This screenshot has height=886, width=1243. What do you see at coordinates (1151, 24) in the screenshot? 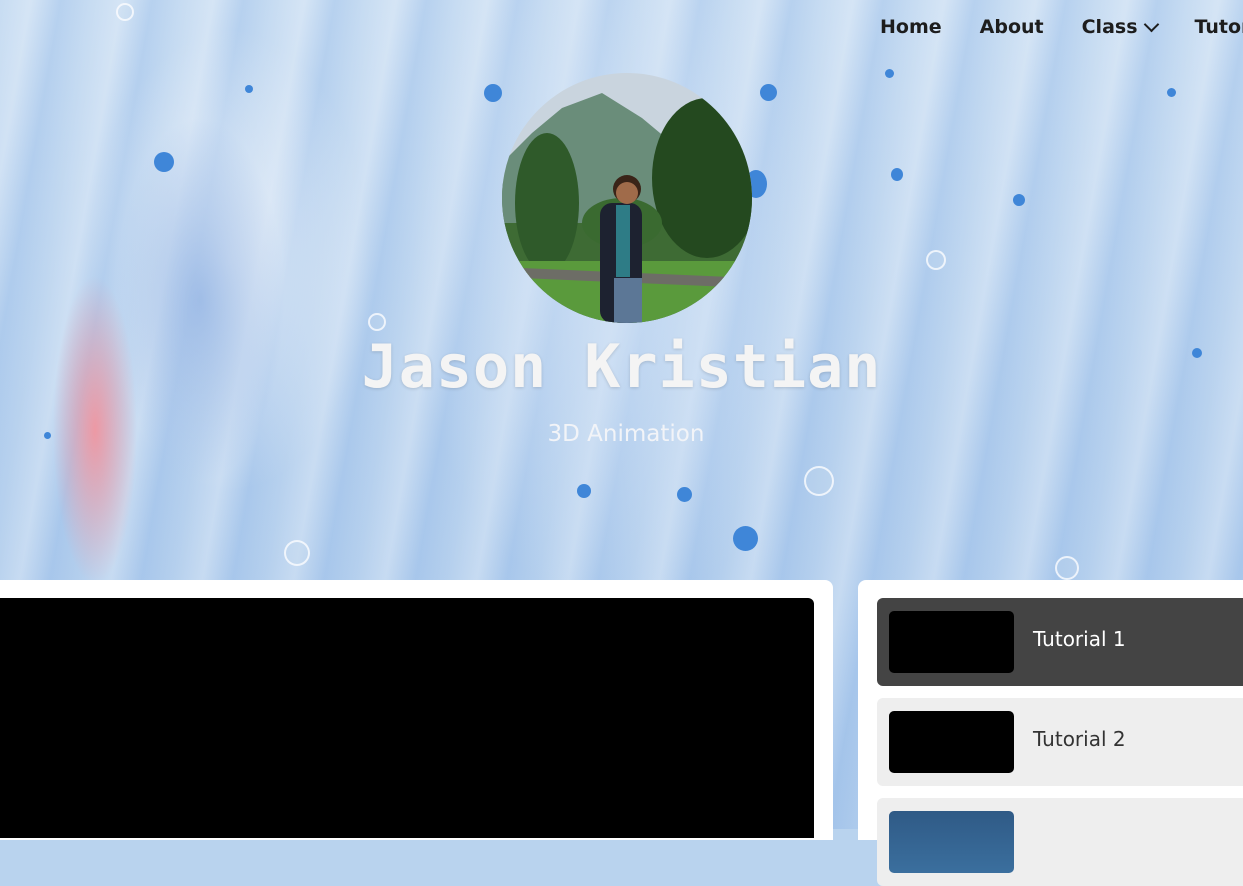
I see `chevron-down-icon` at bounding box center [1151, 24].